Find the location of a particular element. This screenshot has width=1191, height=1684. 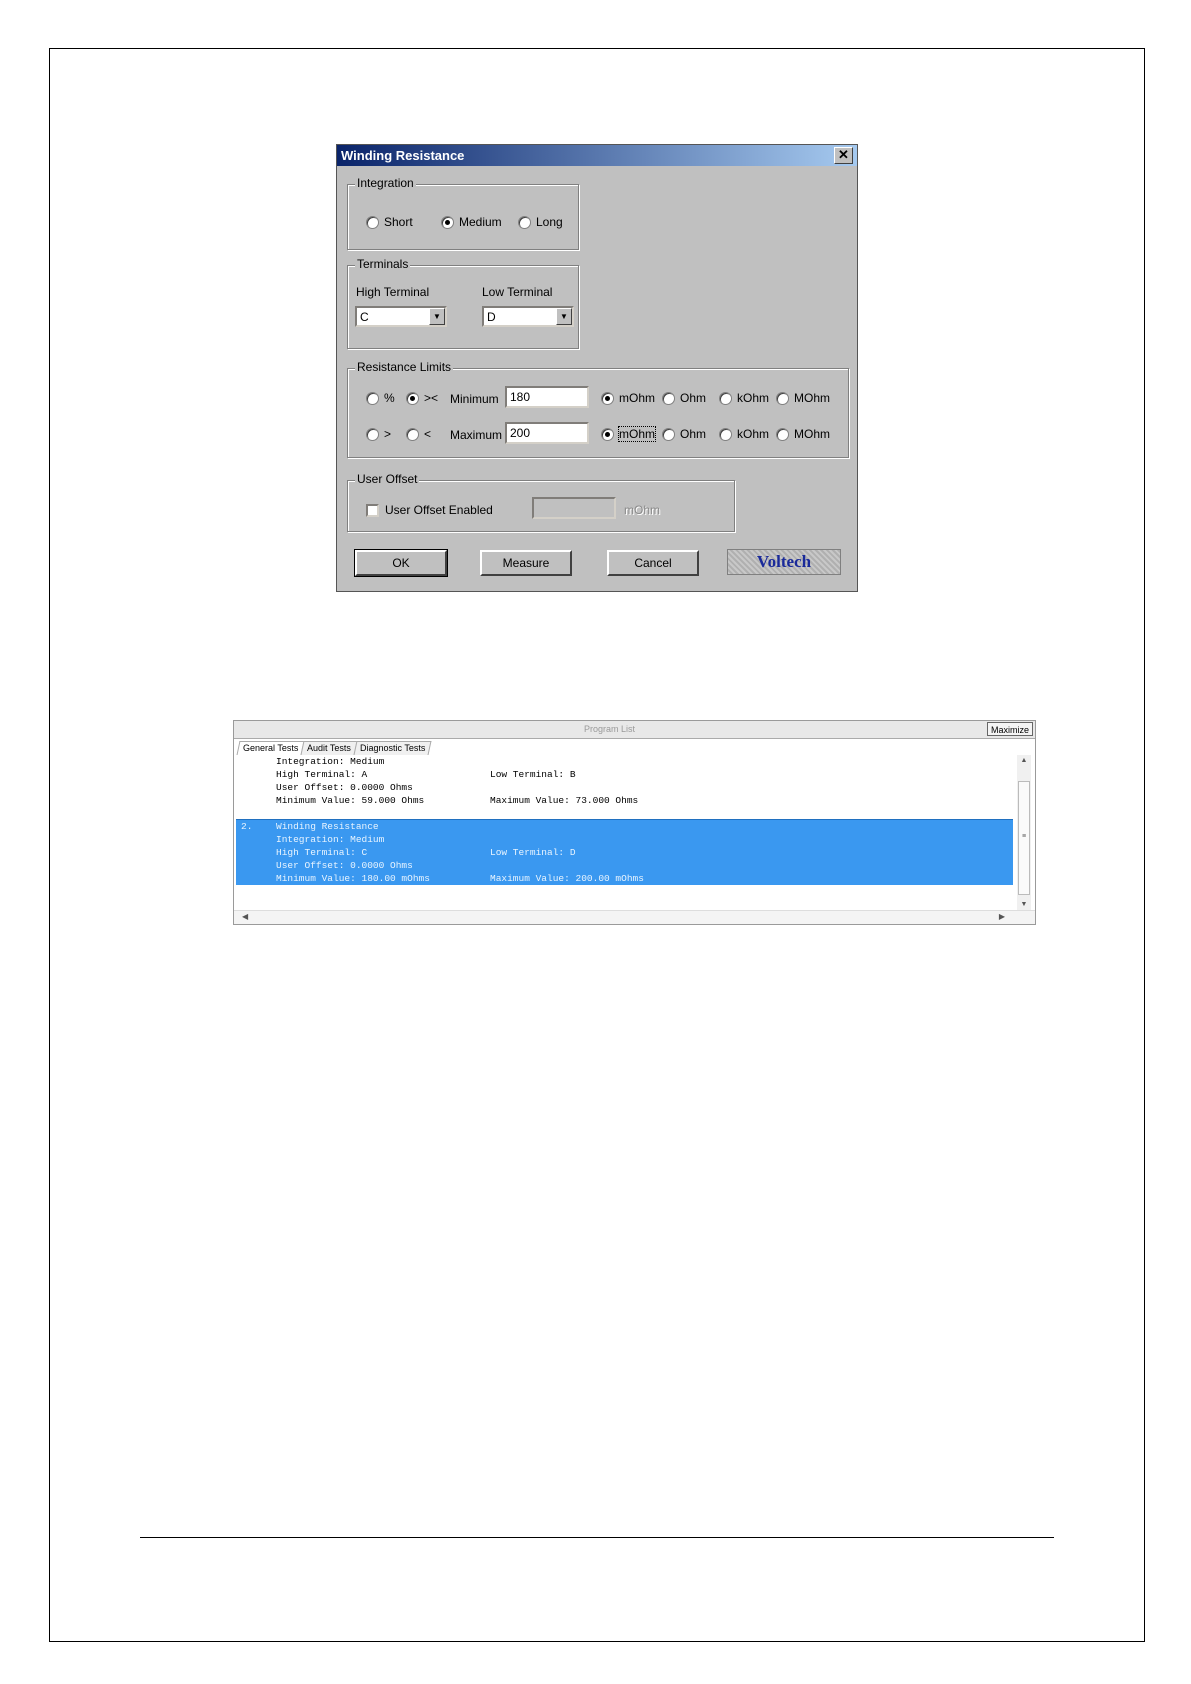

max-unit-ohm-radio: Ohm is located at coordinates (684, 434).